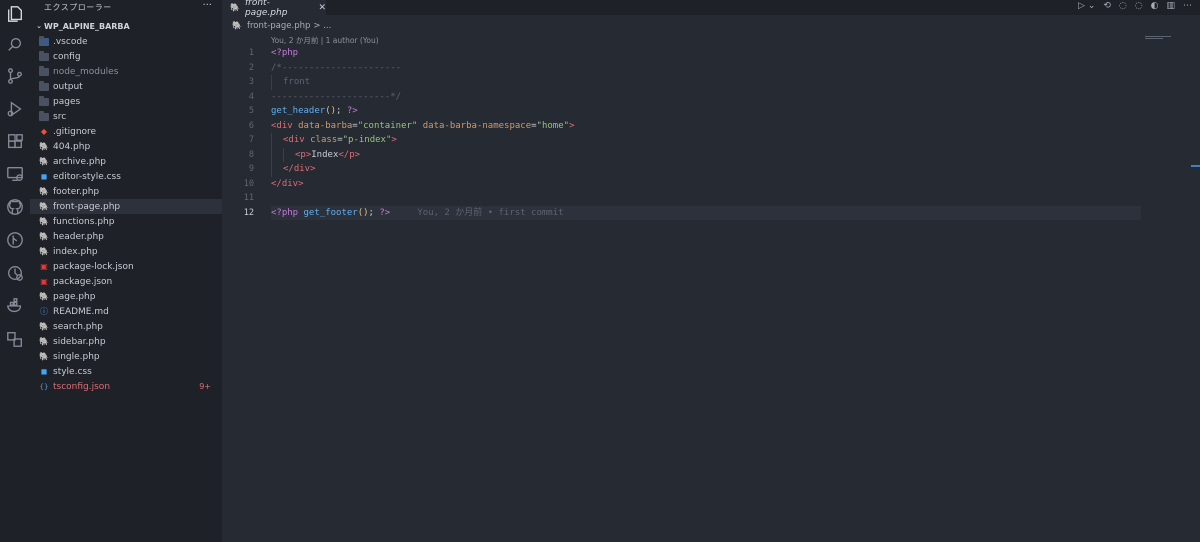 The width and height of the screenshot is (1200, 542). What do you see at coordinates (74, 296) in the screenshot?
I see `file-tree-item-label: page.php` at bounding box center [74, 296].